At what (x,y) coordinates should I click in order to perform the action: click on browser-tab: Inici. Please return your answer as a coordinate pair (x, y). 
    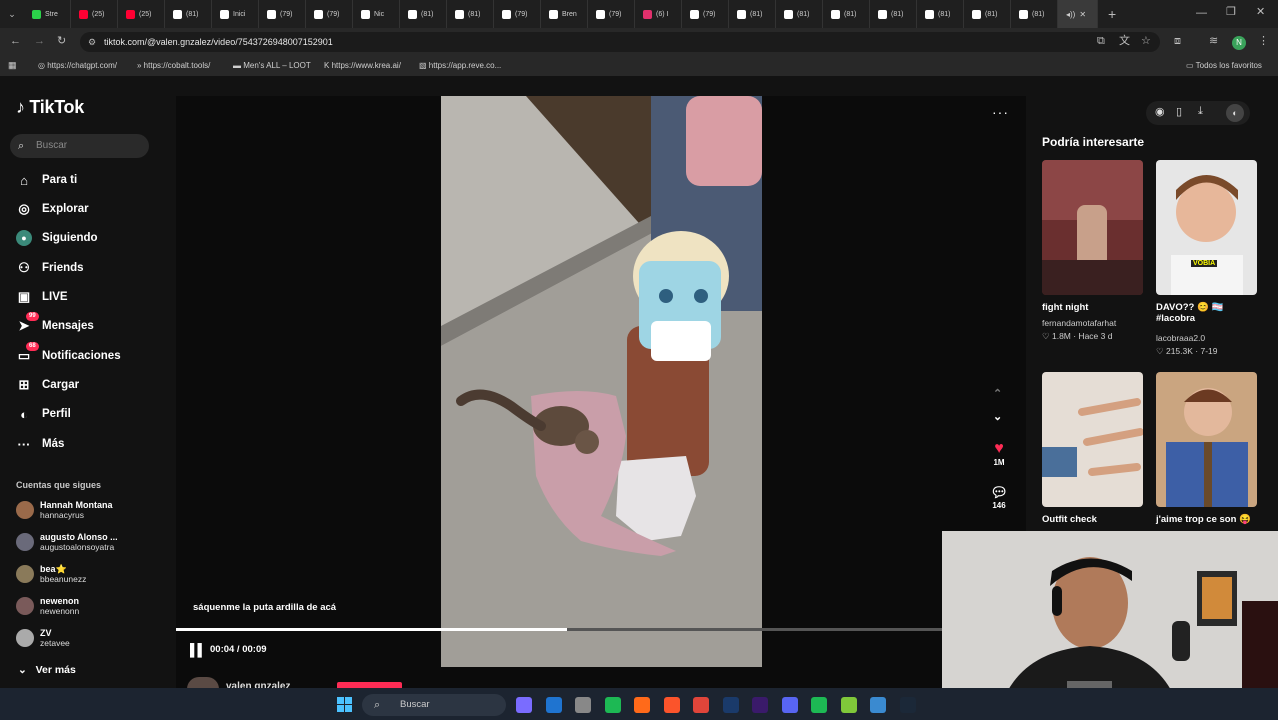
    Looking at the image, I should click on (235, 14).